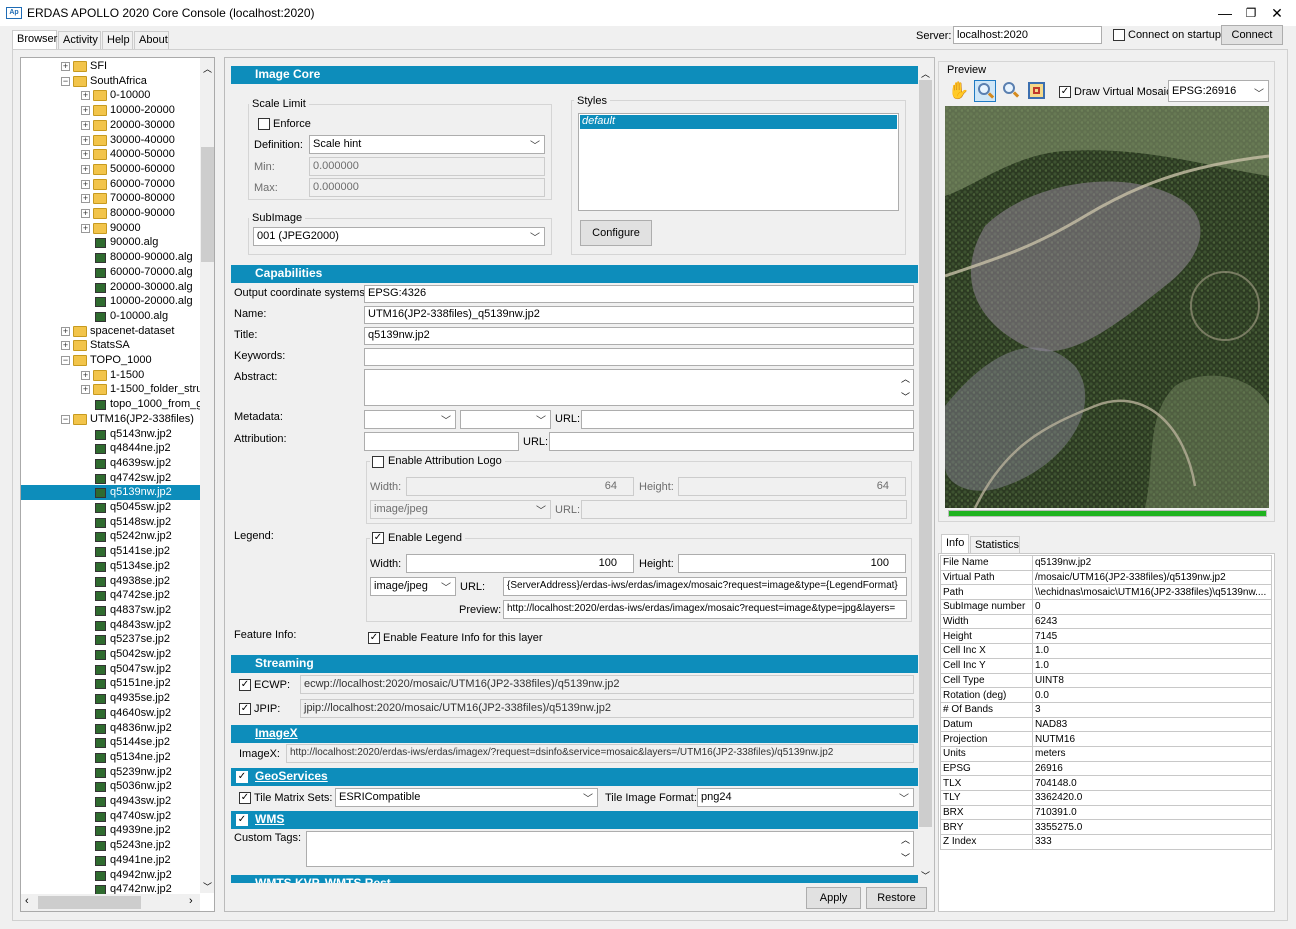 The width and height of the screenshot is (1296, 929). I want to click on tree-file-item: q4844ne.jp2, so click(110, 448).